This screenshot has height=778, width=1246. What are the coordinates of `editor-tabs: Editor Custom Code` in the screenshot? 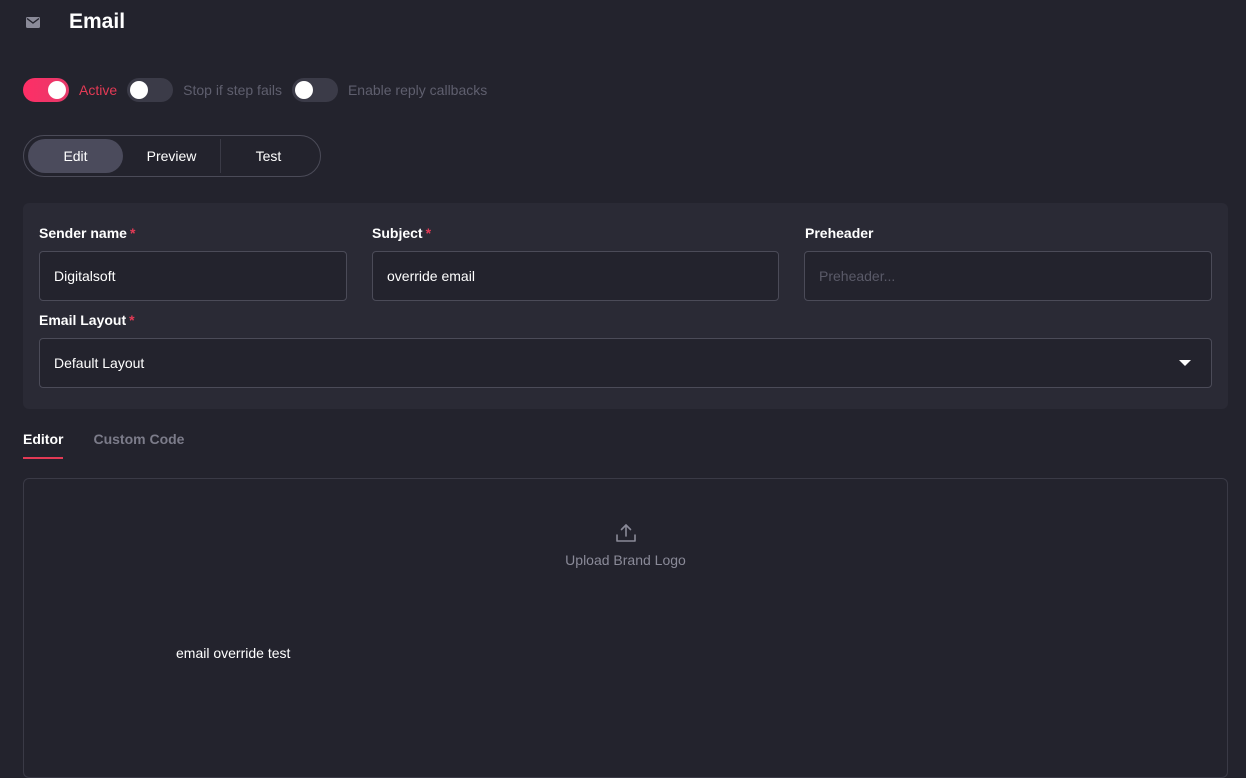 It's located at (103, 445).